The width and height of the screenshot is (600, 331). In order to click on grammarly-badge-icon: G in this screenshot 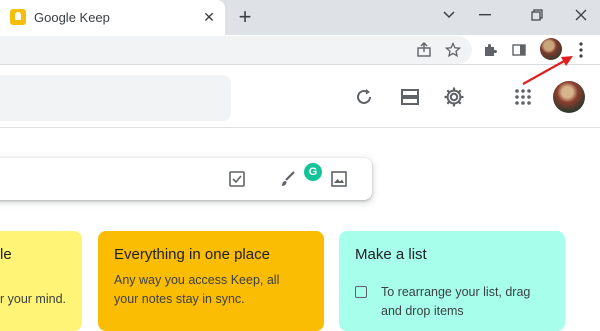, I will do `click(313, 172)`.